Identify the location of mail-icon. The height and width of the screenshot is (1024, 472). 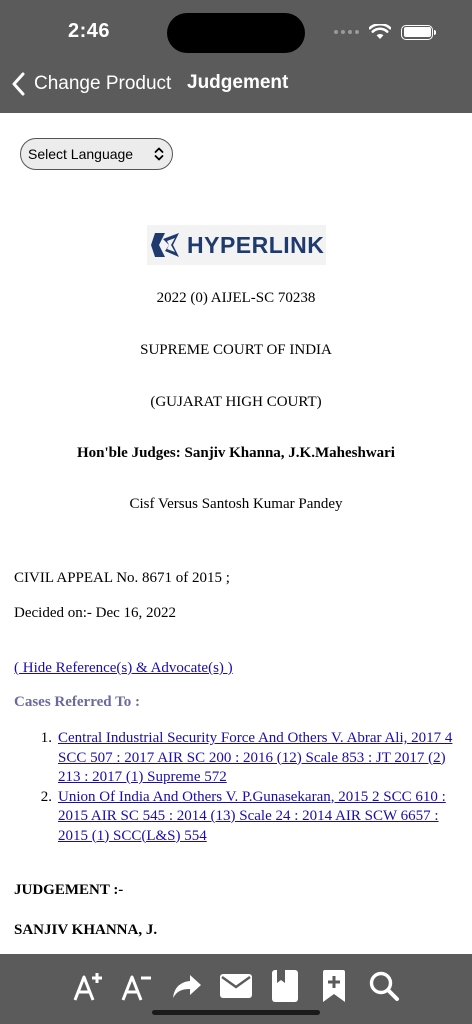
(236, 986).